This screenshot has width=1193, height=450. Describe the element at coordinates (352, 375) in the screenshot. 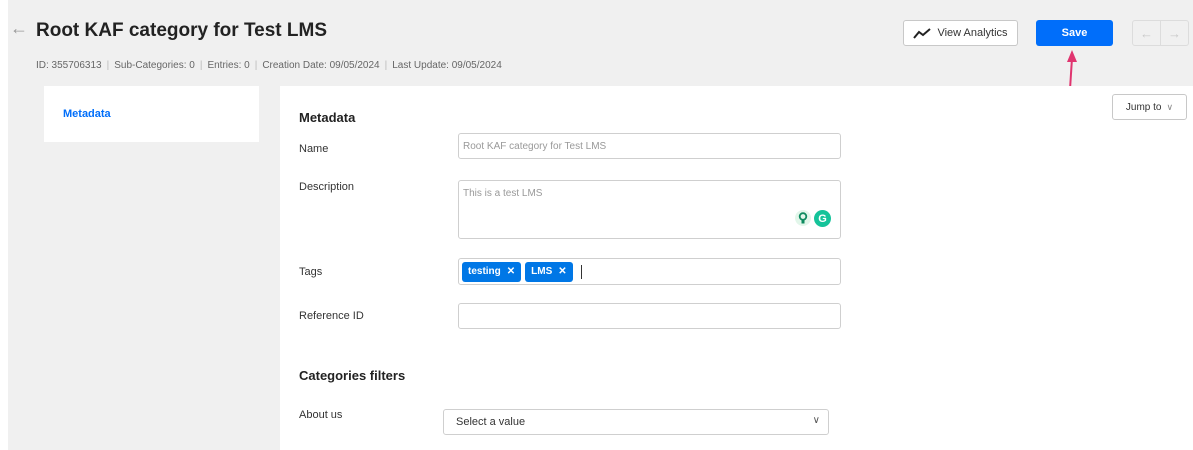

I see `section-title-categories-filters: Categories filters` at that location.